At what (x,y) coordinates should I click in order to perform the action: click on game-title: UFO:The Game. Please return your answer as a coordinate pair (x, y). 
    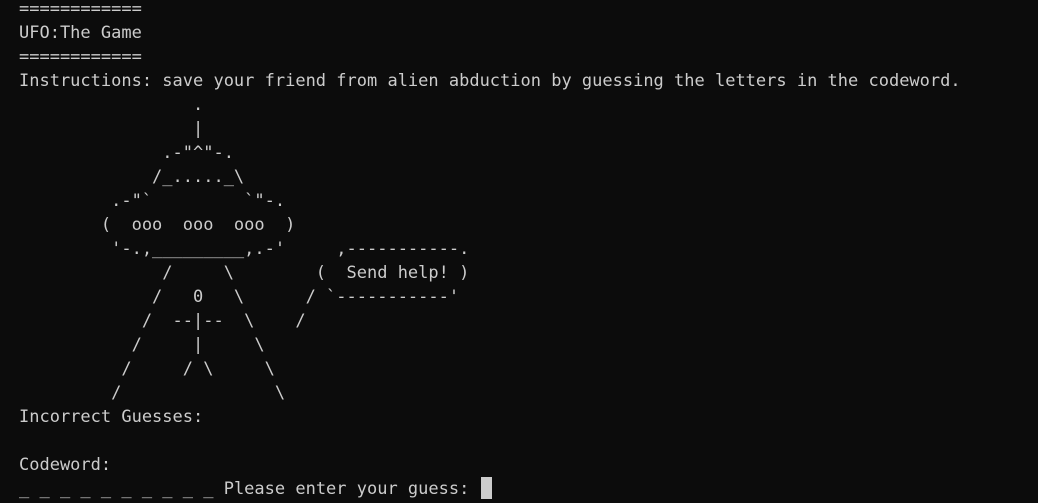
    Looking at the image, I should click on (80, 33).